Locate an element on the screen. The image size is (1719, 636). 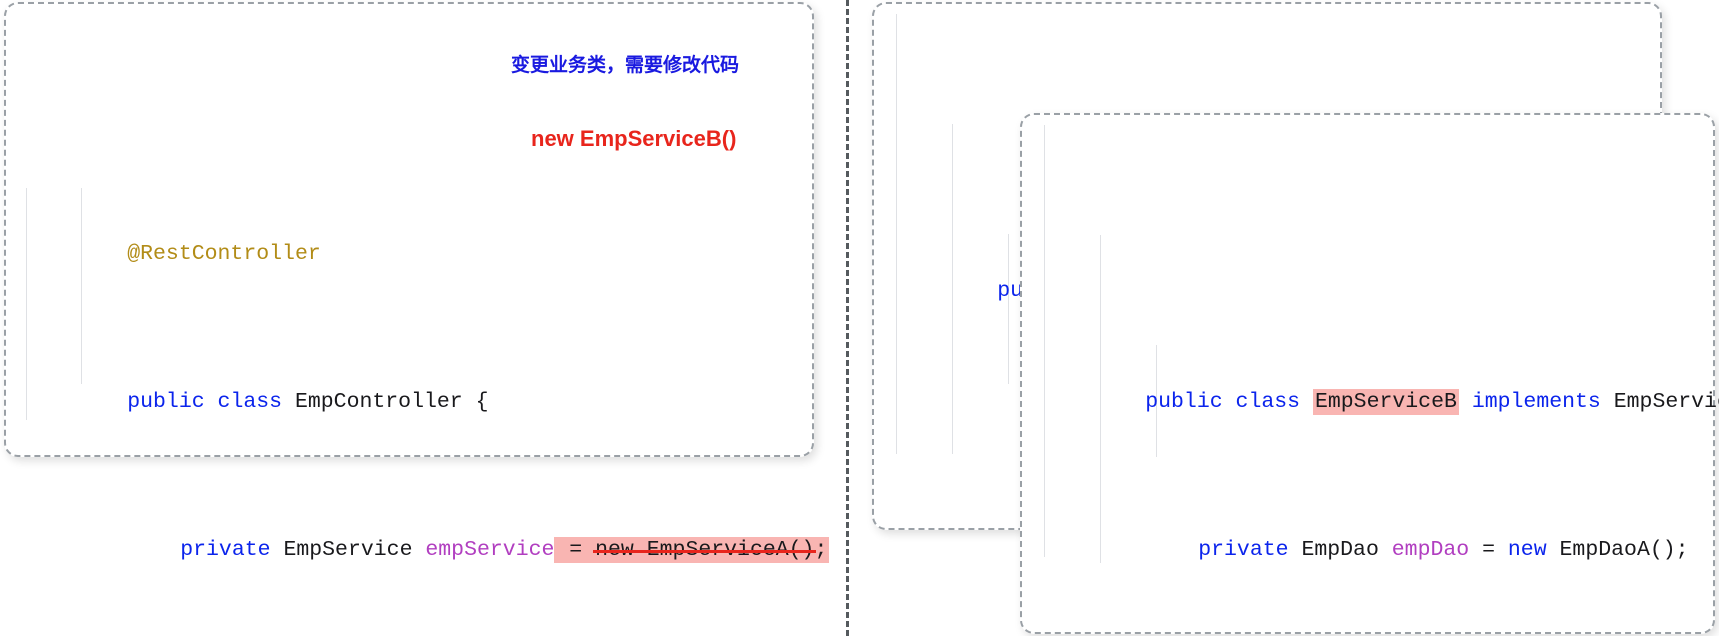
annotation-replacement-new-emp-service-b: new EmpServiceB() is located at coordinates (634, 138).